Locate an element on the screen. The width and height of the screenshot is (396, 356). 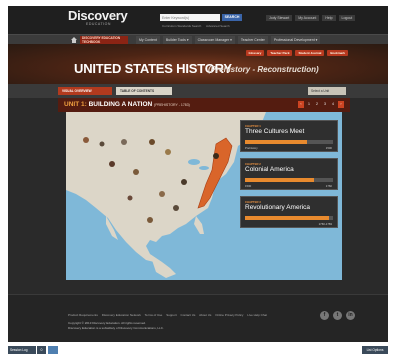
standards-search-link: Curriculum Standards Search is located at coordinates (181, 26).